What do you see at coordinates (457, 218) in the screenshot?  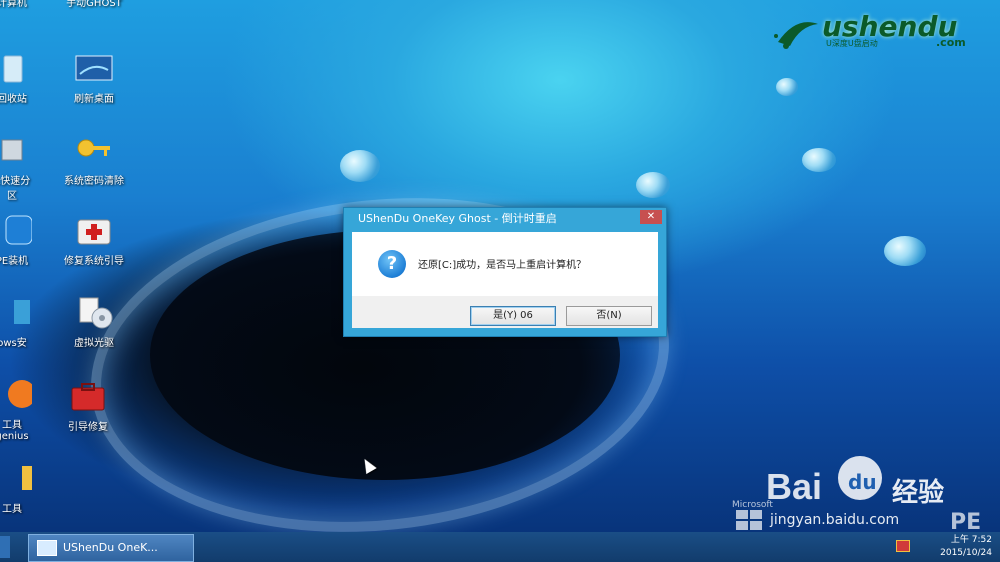 I see `dialog-title: UShenDu OneKey Ghost - 倒计时重启` at bounding box center [457, 218].